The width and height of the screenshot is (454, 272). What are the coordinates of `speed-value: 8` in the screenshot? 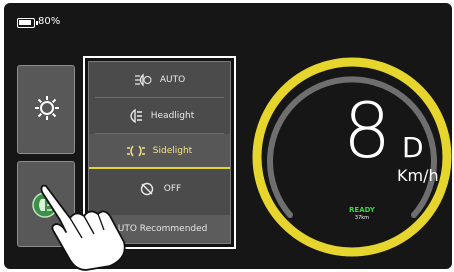 It's located at (367, 130).